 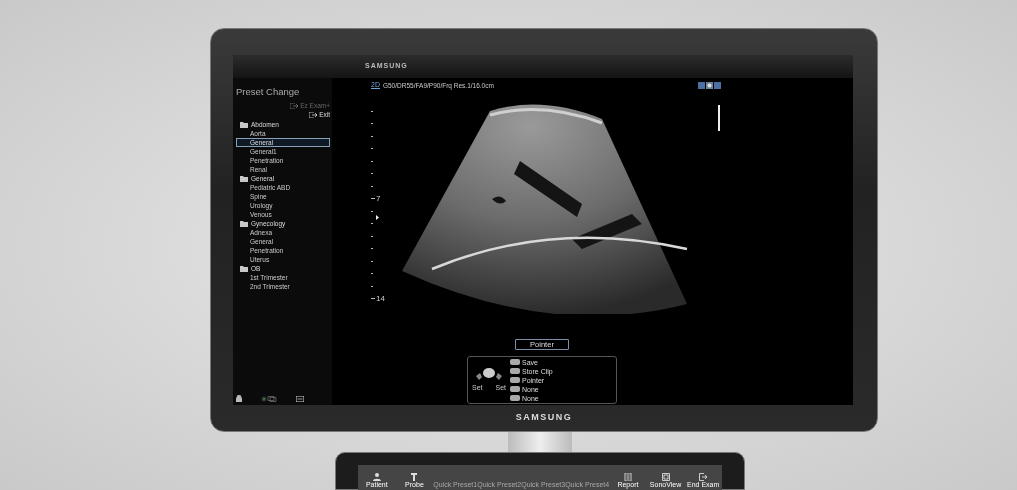 I want to click on document-icon, so click(x=627, y=477).